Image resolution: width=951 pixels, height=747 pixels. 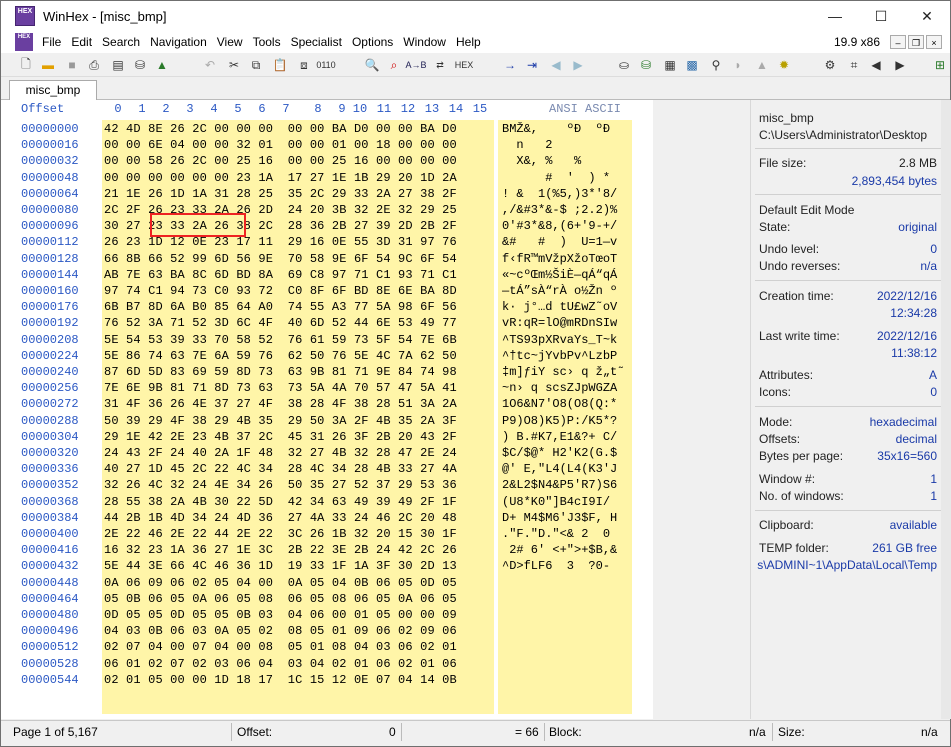 I want to click on ansi-row: @' E,"L4(L4(K3'J, so click(x=567, y=469).